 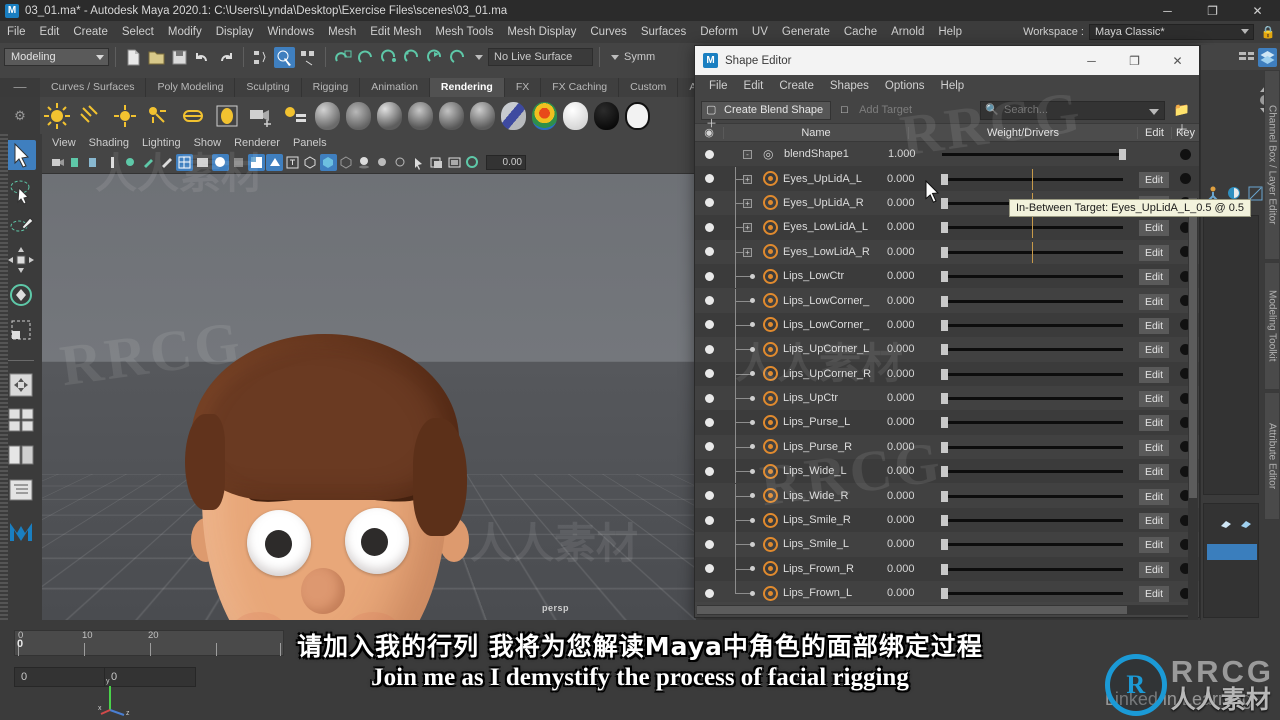 What do you see at coordinates (395, 32) in the screenshot?
I see `menu-edit-mesh: Edit Mesh` at bounding box center [395, 32].